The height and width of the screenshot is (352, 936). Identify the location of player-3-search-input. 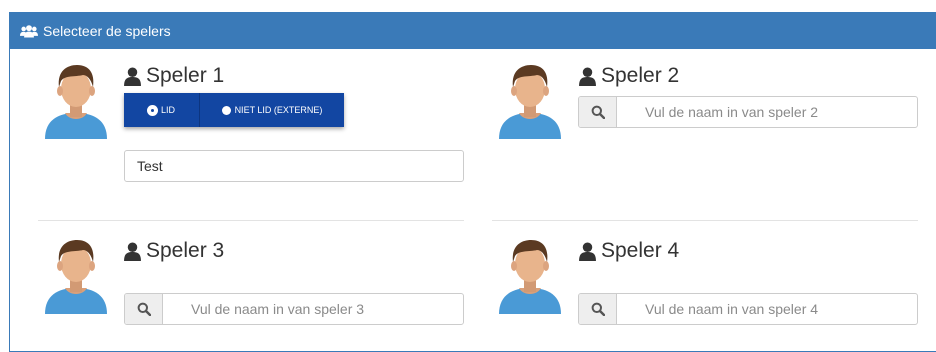
(313, 309).